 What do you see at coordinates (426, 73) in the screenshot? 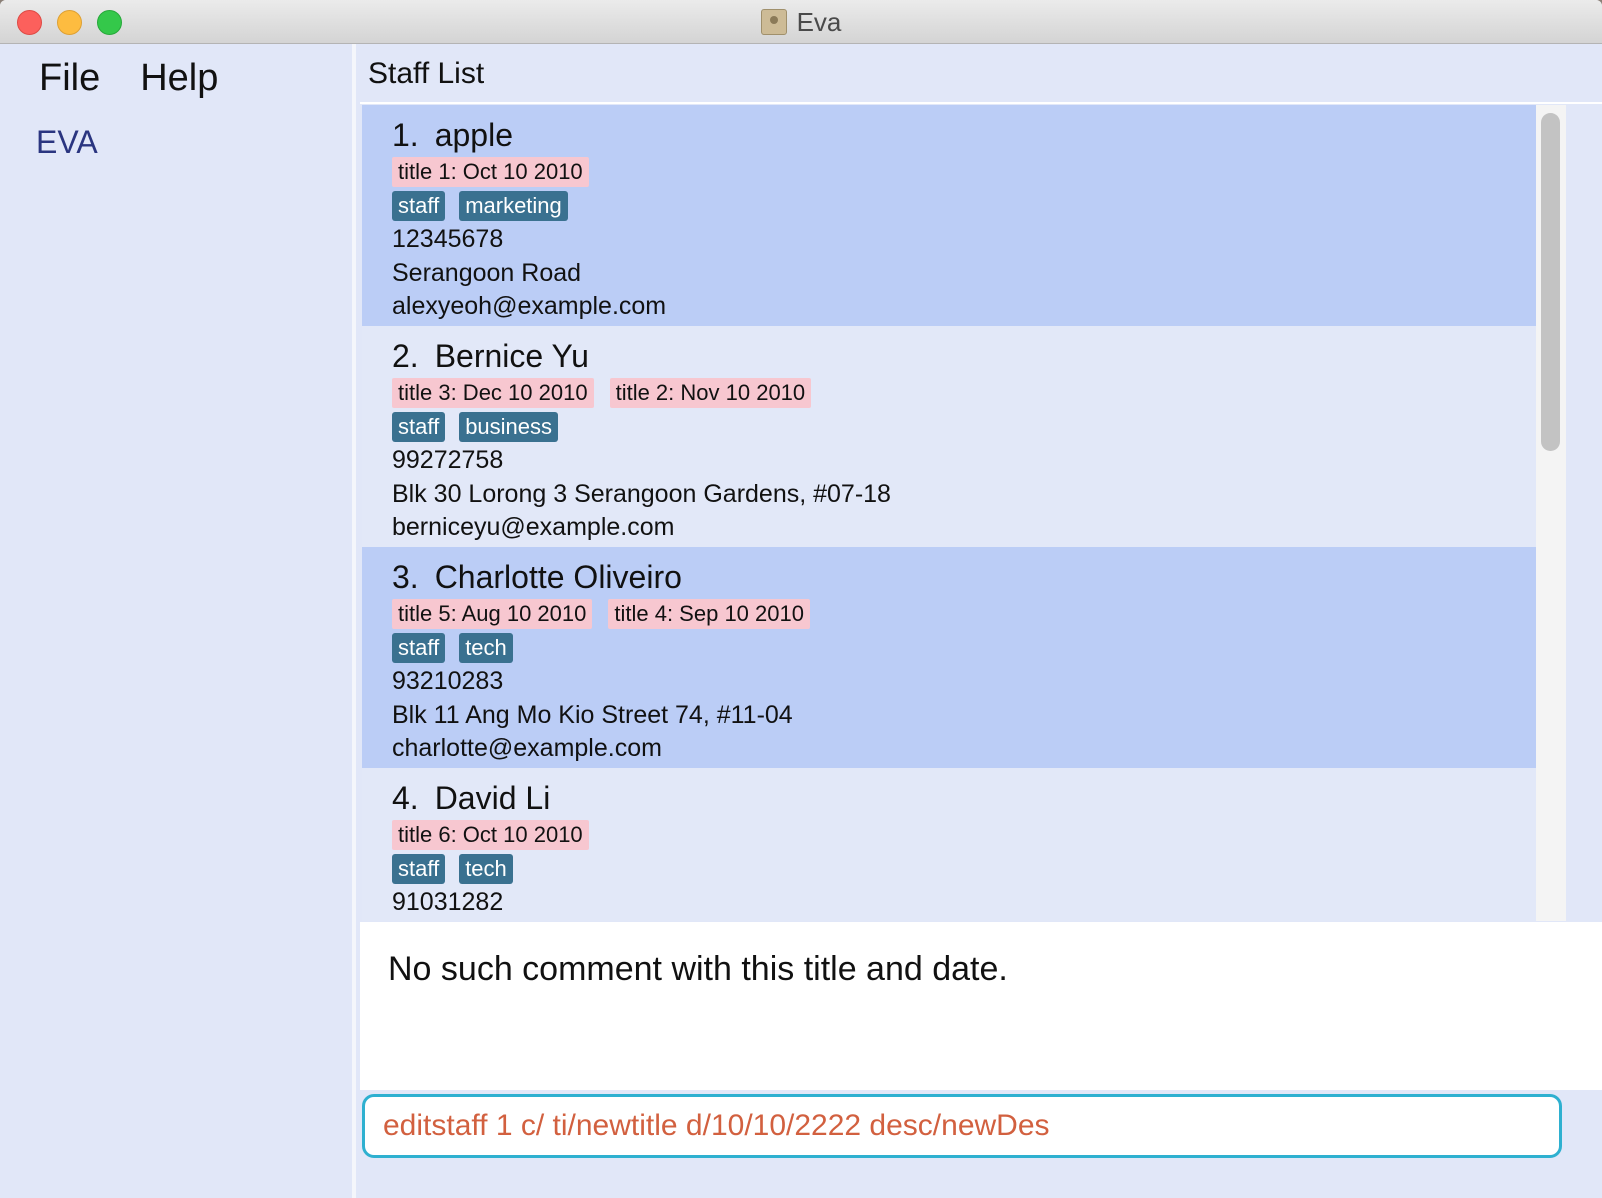
I see `page-title: Staff List` at bounding box center [426, 73].